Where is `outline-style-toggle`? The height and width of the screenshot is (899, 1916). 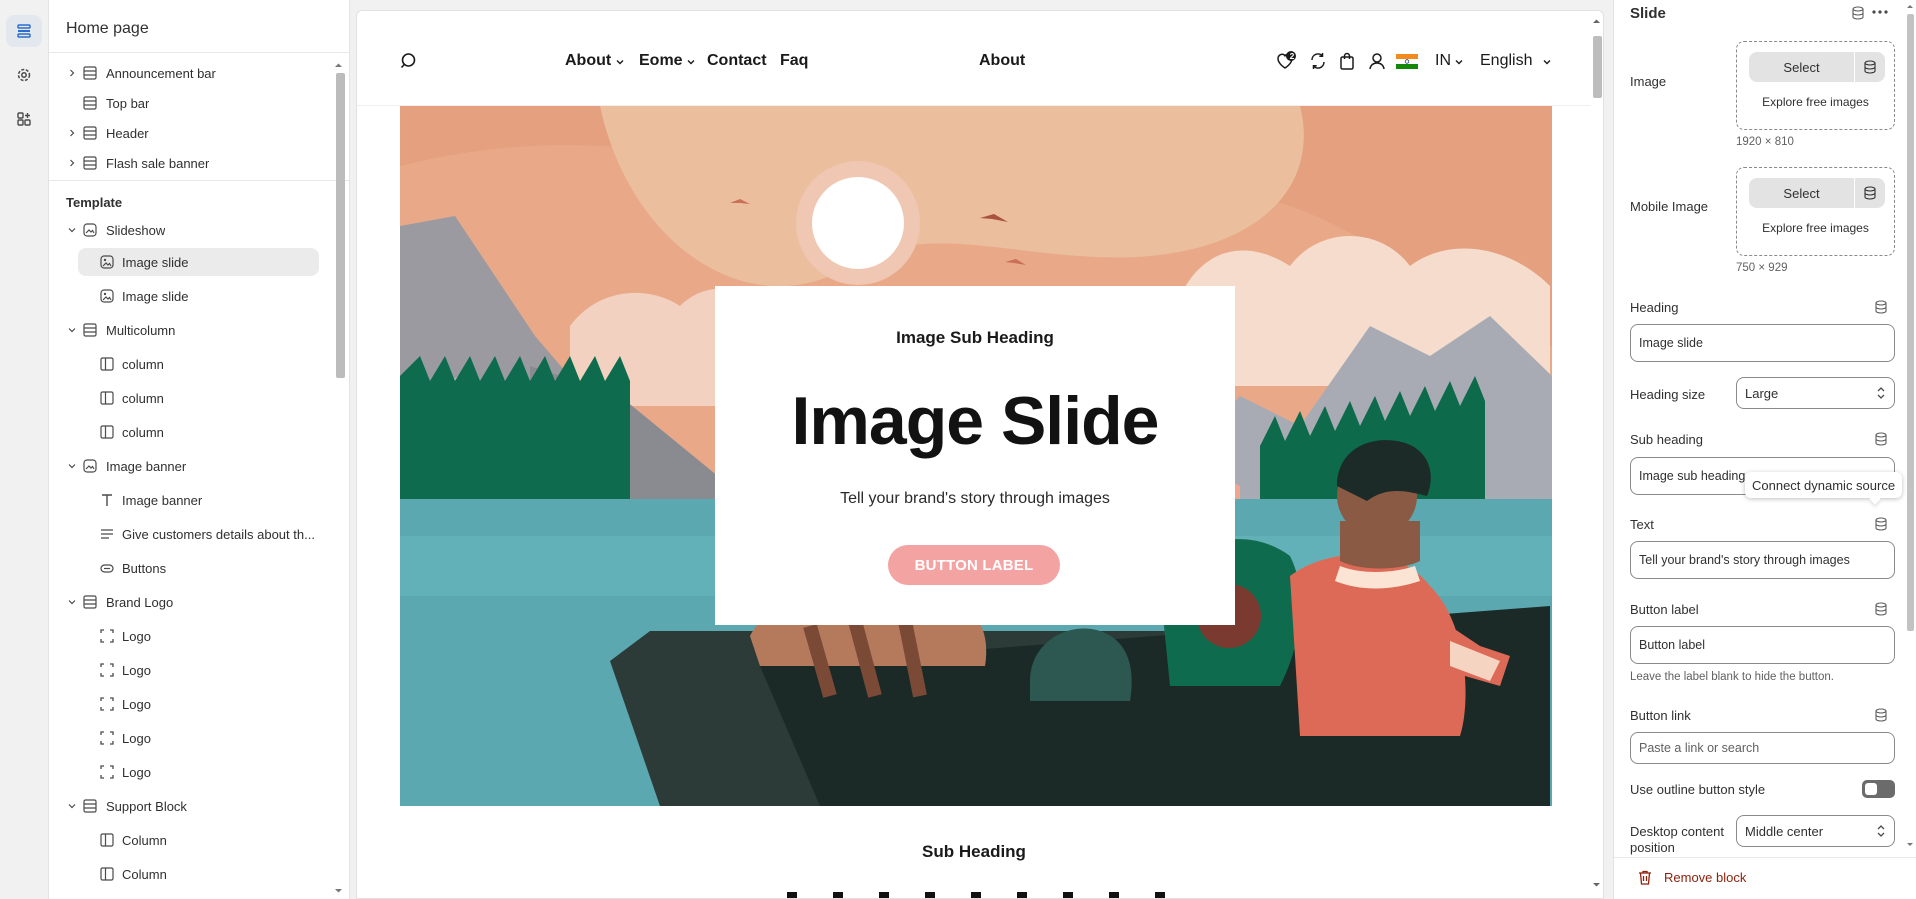 outline-style-toggle is located at coordinates (1878, 789).